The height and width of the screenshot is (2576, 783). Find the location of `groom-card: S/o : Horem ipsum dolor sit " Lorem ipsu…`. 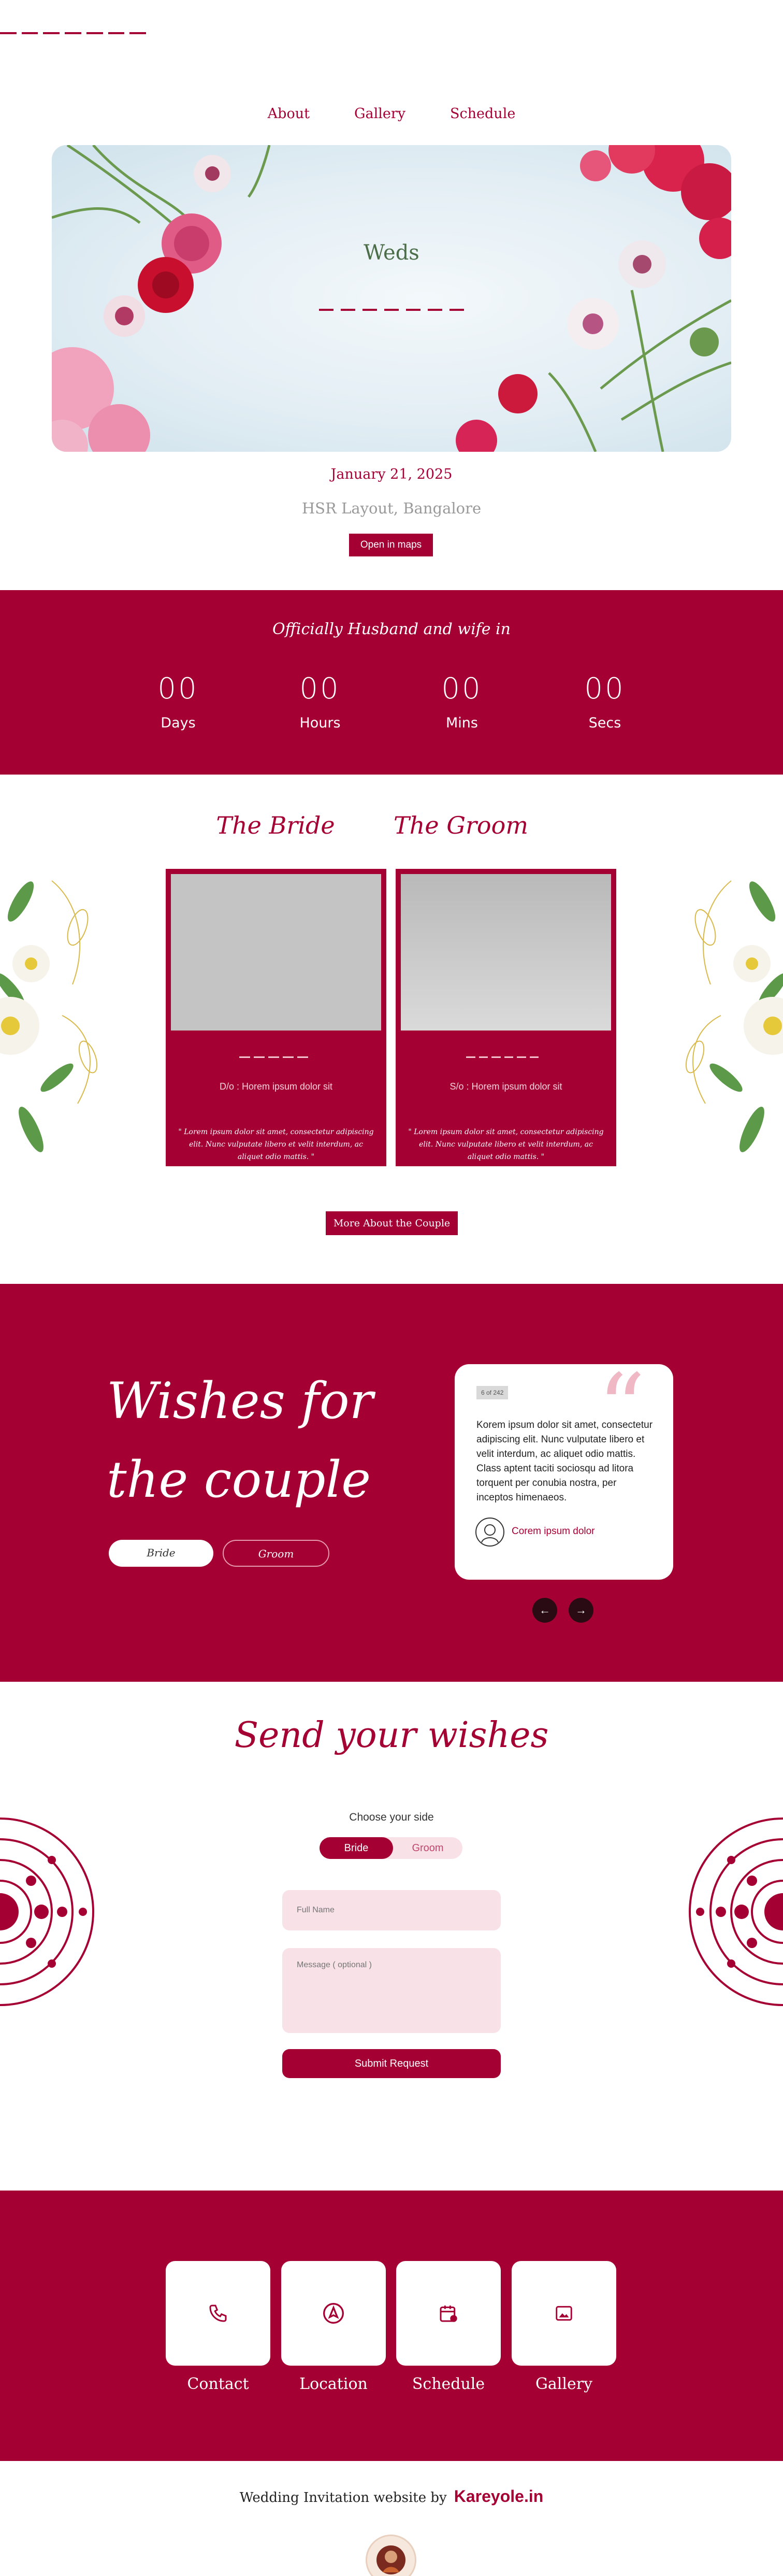

groom-card: S/o : Horem ipsum dolor sit " Lorem ipsu… is located at coordinates (506, 1018).